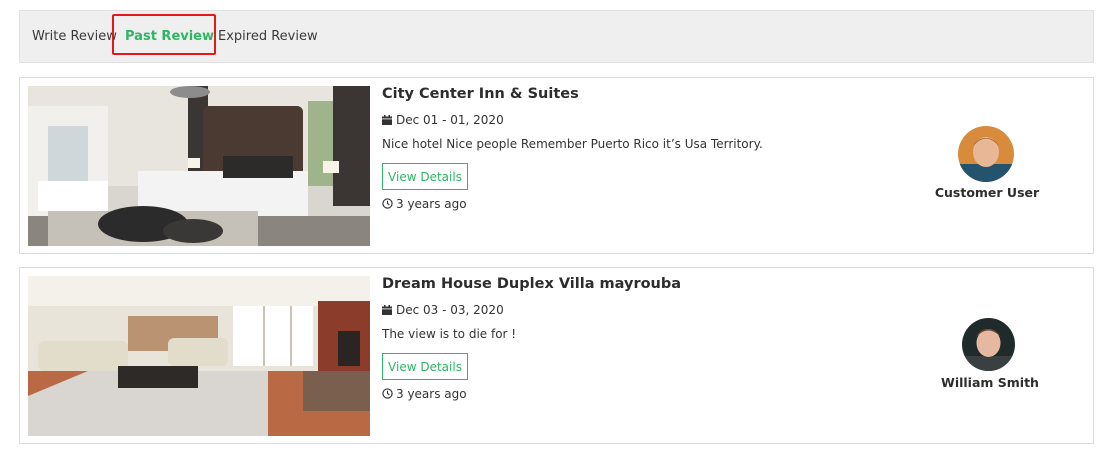 The width and height of the screenshot is (1107, 453). Describe the element at coordinates (531, 284) in the screenshot. I see `hotel-name: Dream House Duplex Villa mayrouba` at that location.